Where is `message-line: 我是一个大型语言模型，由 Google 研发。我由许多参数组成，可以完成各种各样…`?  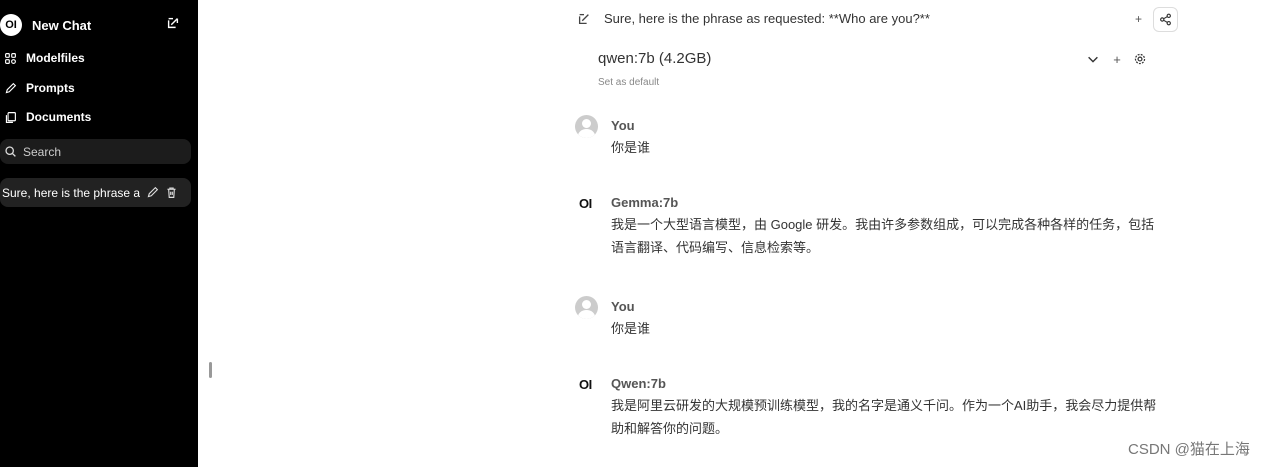
message-line: 我是一个大型语言模型，由 Google 研发。我由许多参数组成，可以完成各种各样… is located at coordinates (883, 224).